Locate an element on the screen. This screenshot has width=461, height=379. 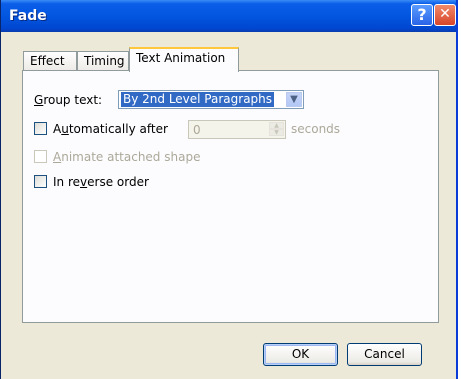
close-button: ✕ is located at coordinates (445, 15).